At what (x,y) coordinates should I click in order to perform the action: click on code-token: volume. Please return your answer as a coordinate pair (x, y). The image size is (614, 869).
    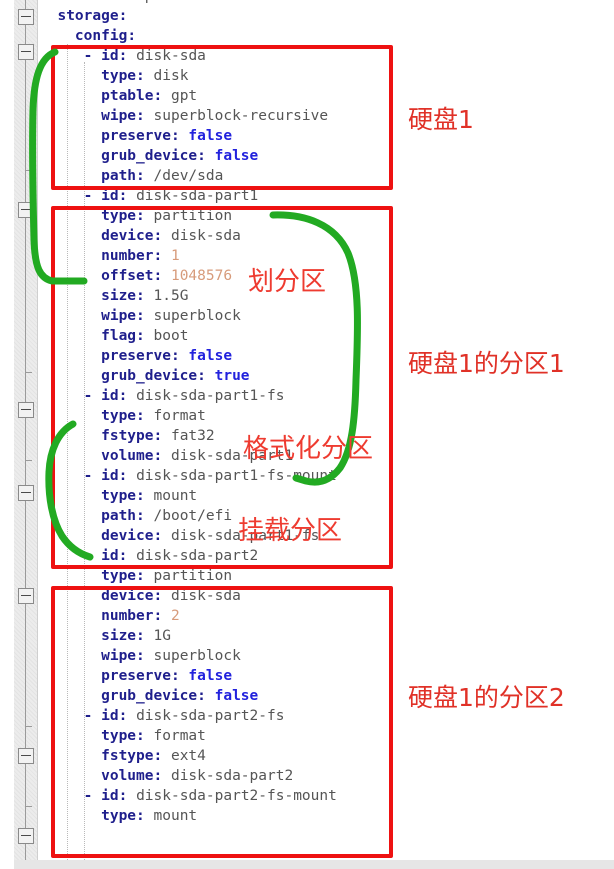
    Looking at the image, I should click on (127, 776).